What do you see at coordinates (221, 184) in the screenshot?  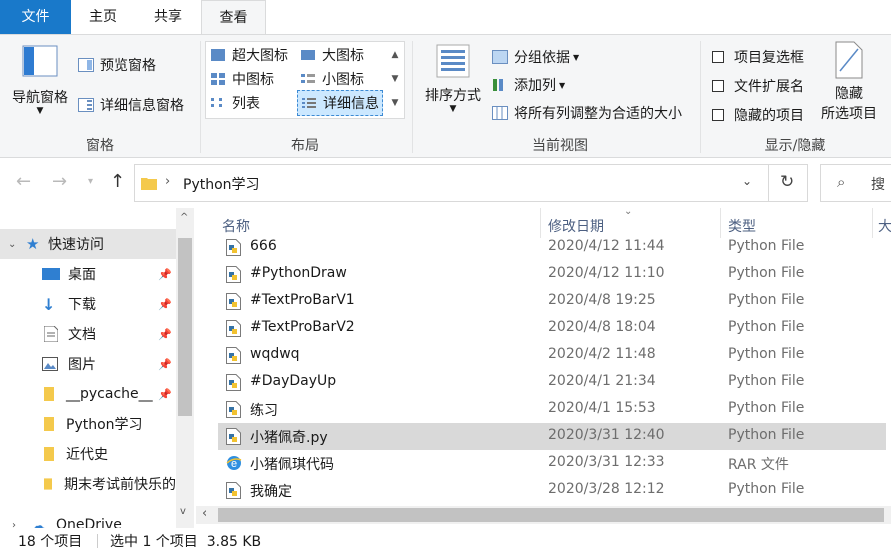 I see `address-path: Python学习` at bounding box center [221, 184].